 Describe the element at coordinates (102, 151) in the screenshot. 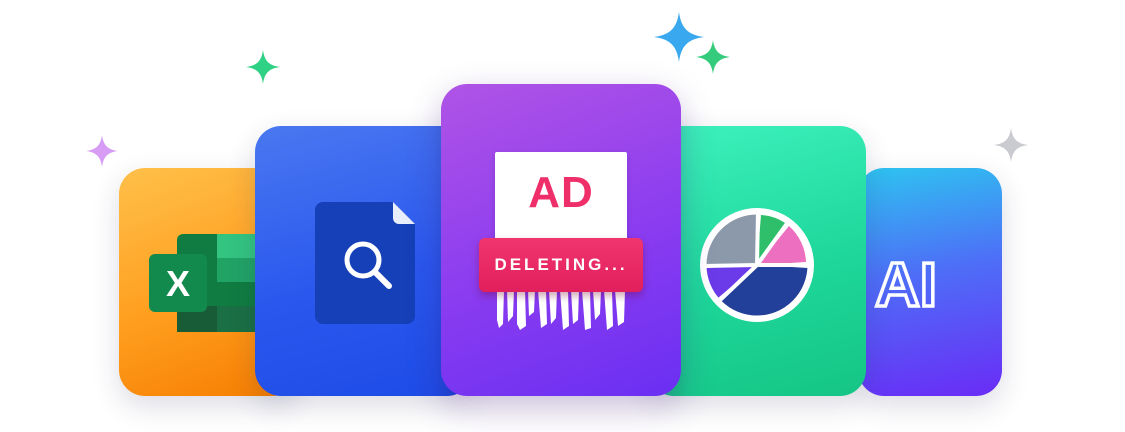

I see `sparkle-lilac-left-icon` at that location.